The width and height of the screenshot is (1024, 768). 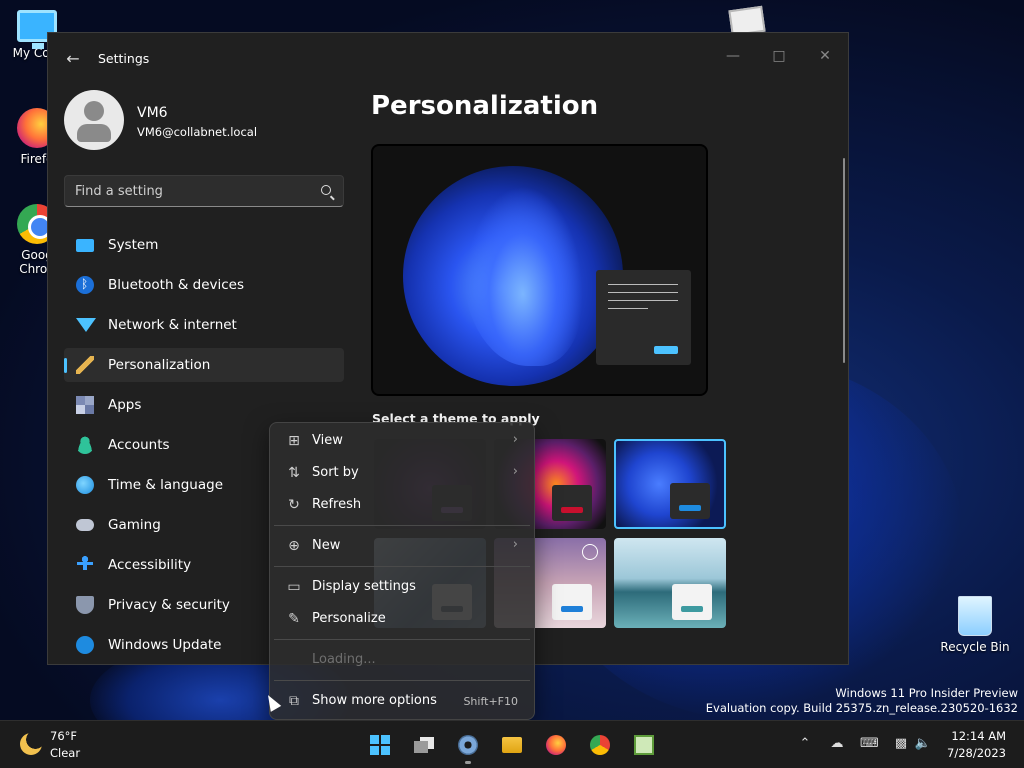 I want to click on globe-clock-icon, so click(x=85, y=485).